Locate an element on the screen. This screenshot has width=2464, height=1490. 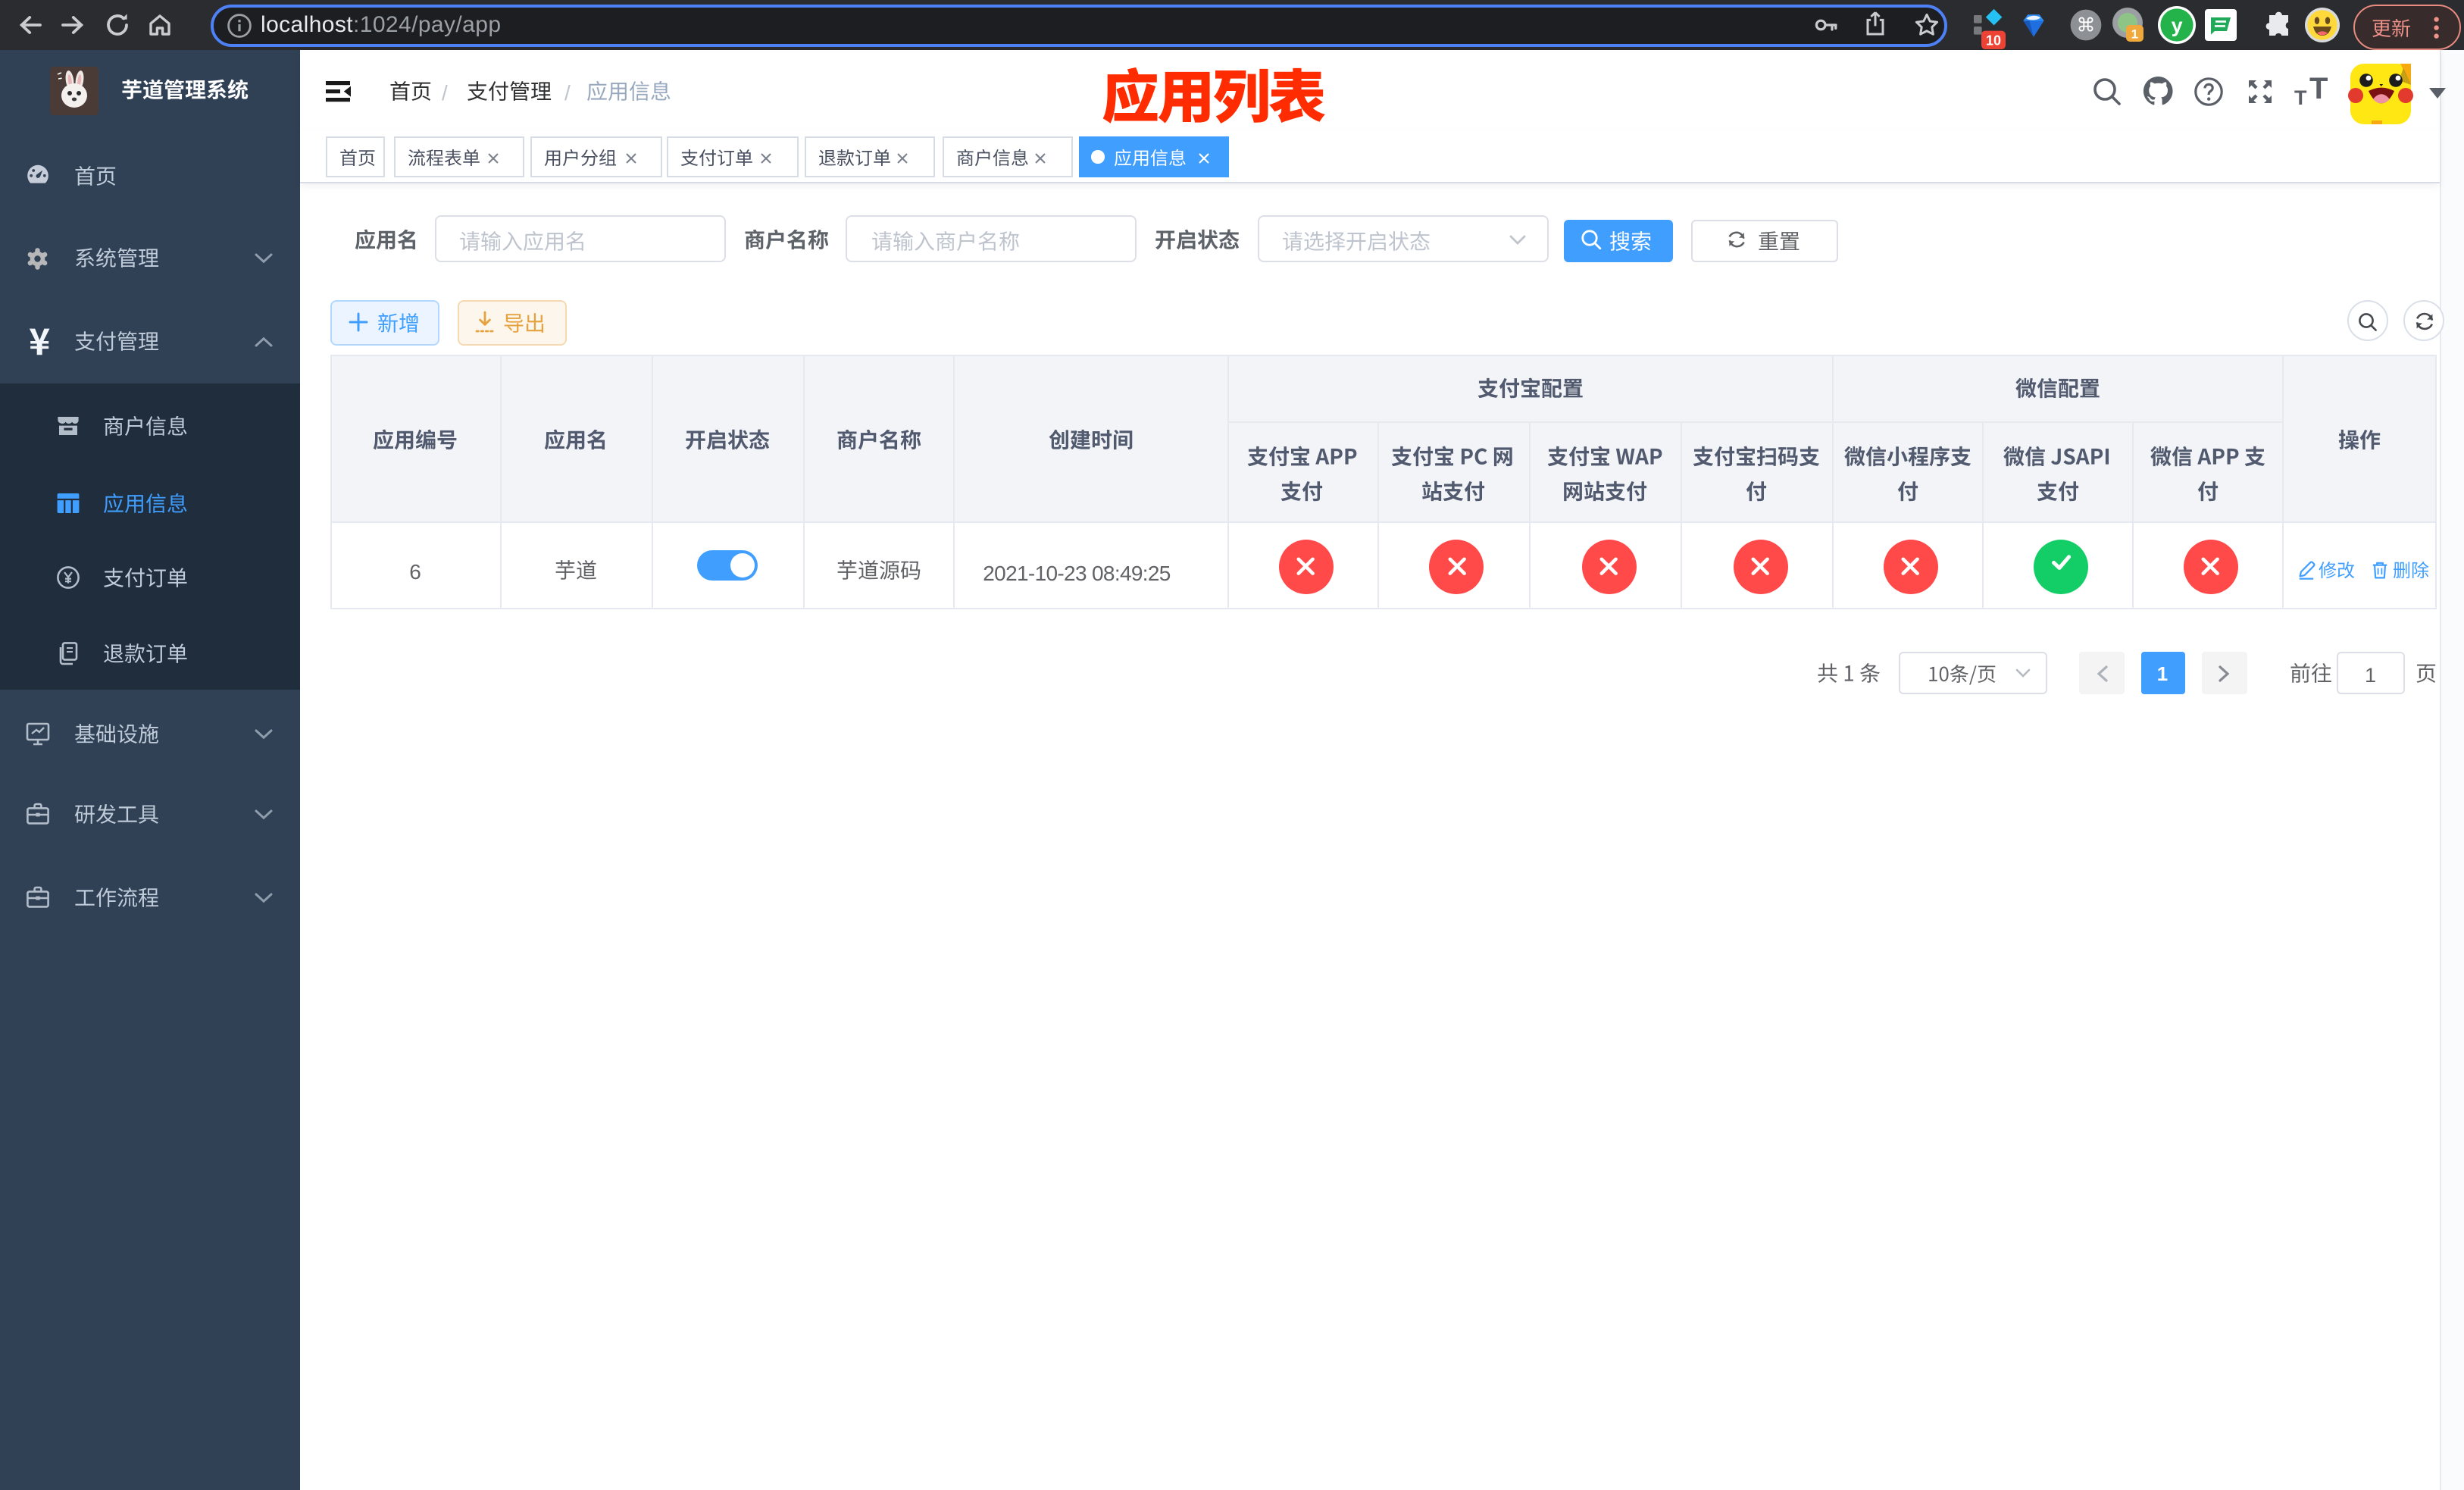
svg-text: 10 is located at coordinates (1992, 40).